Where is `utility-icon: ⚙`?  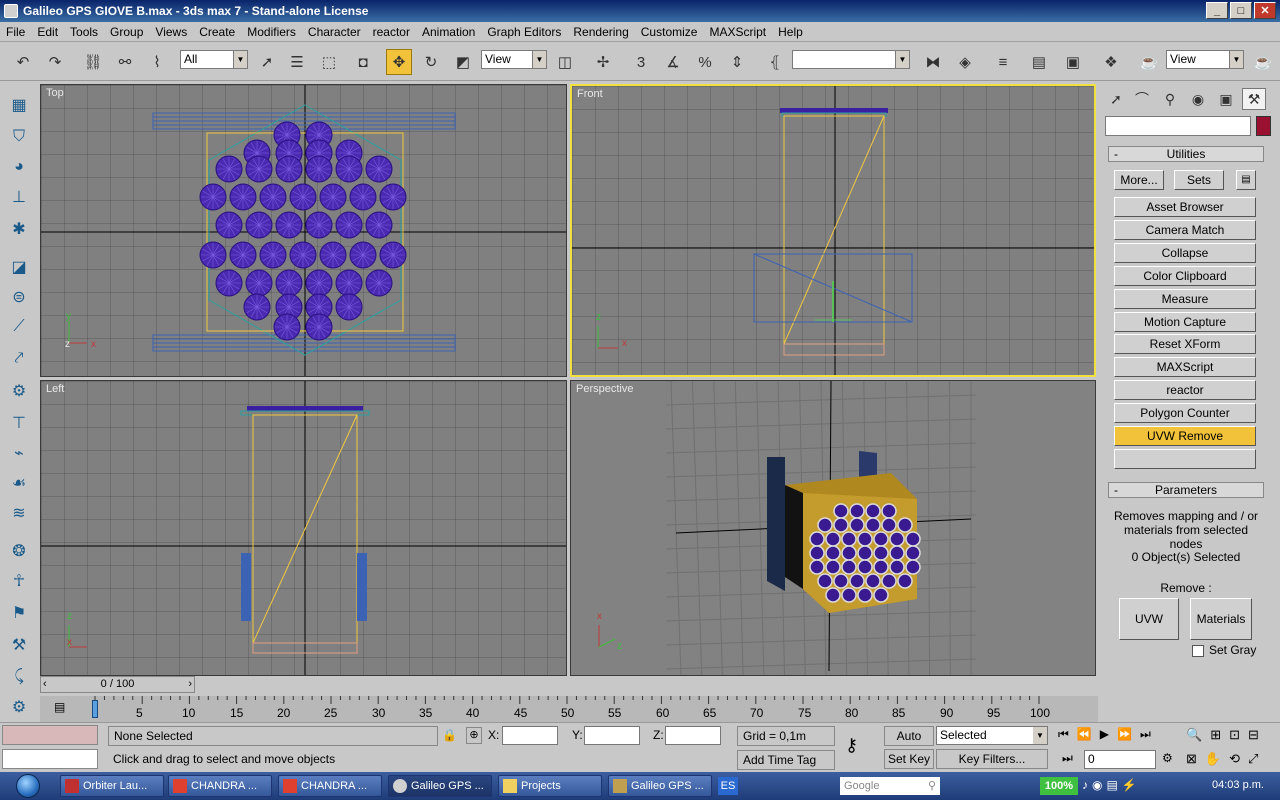 utility-icon: ⚙ is located at coordinates (19, 707).